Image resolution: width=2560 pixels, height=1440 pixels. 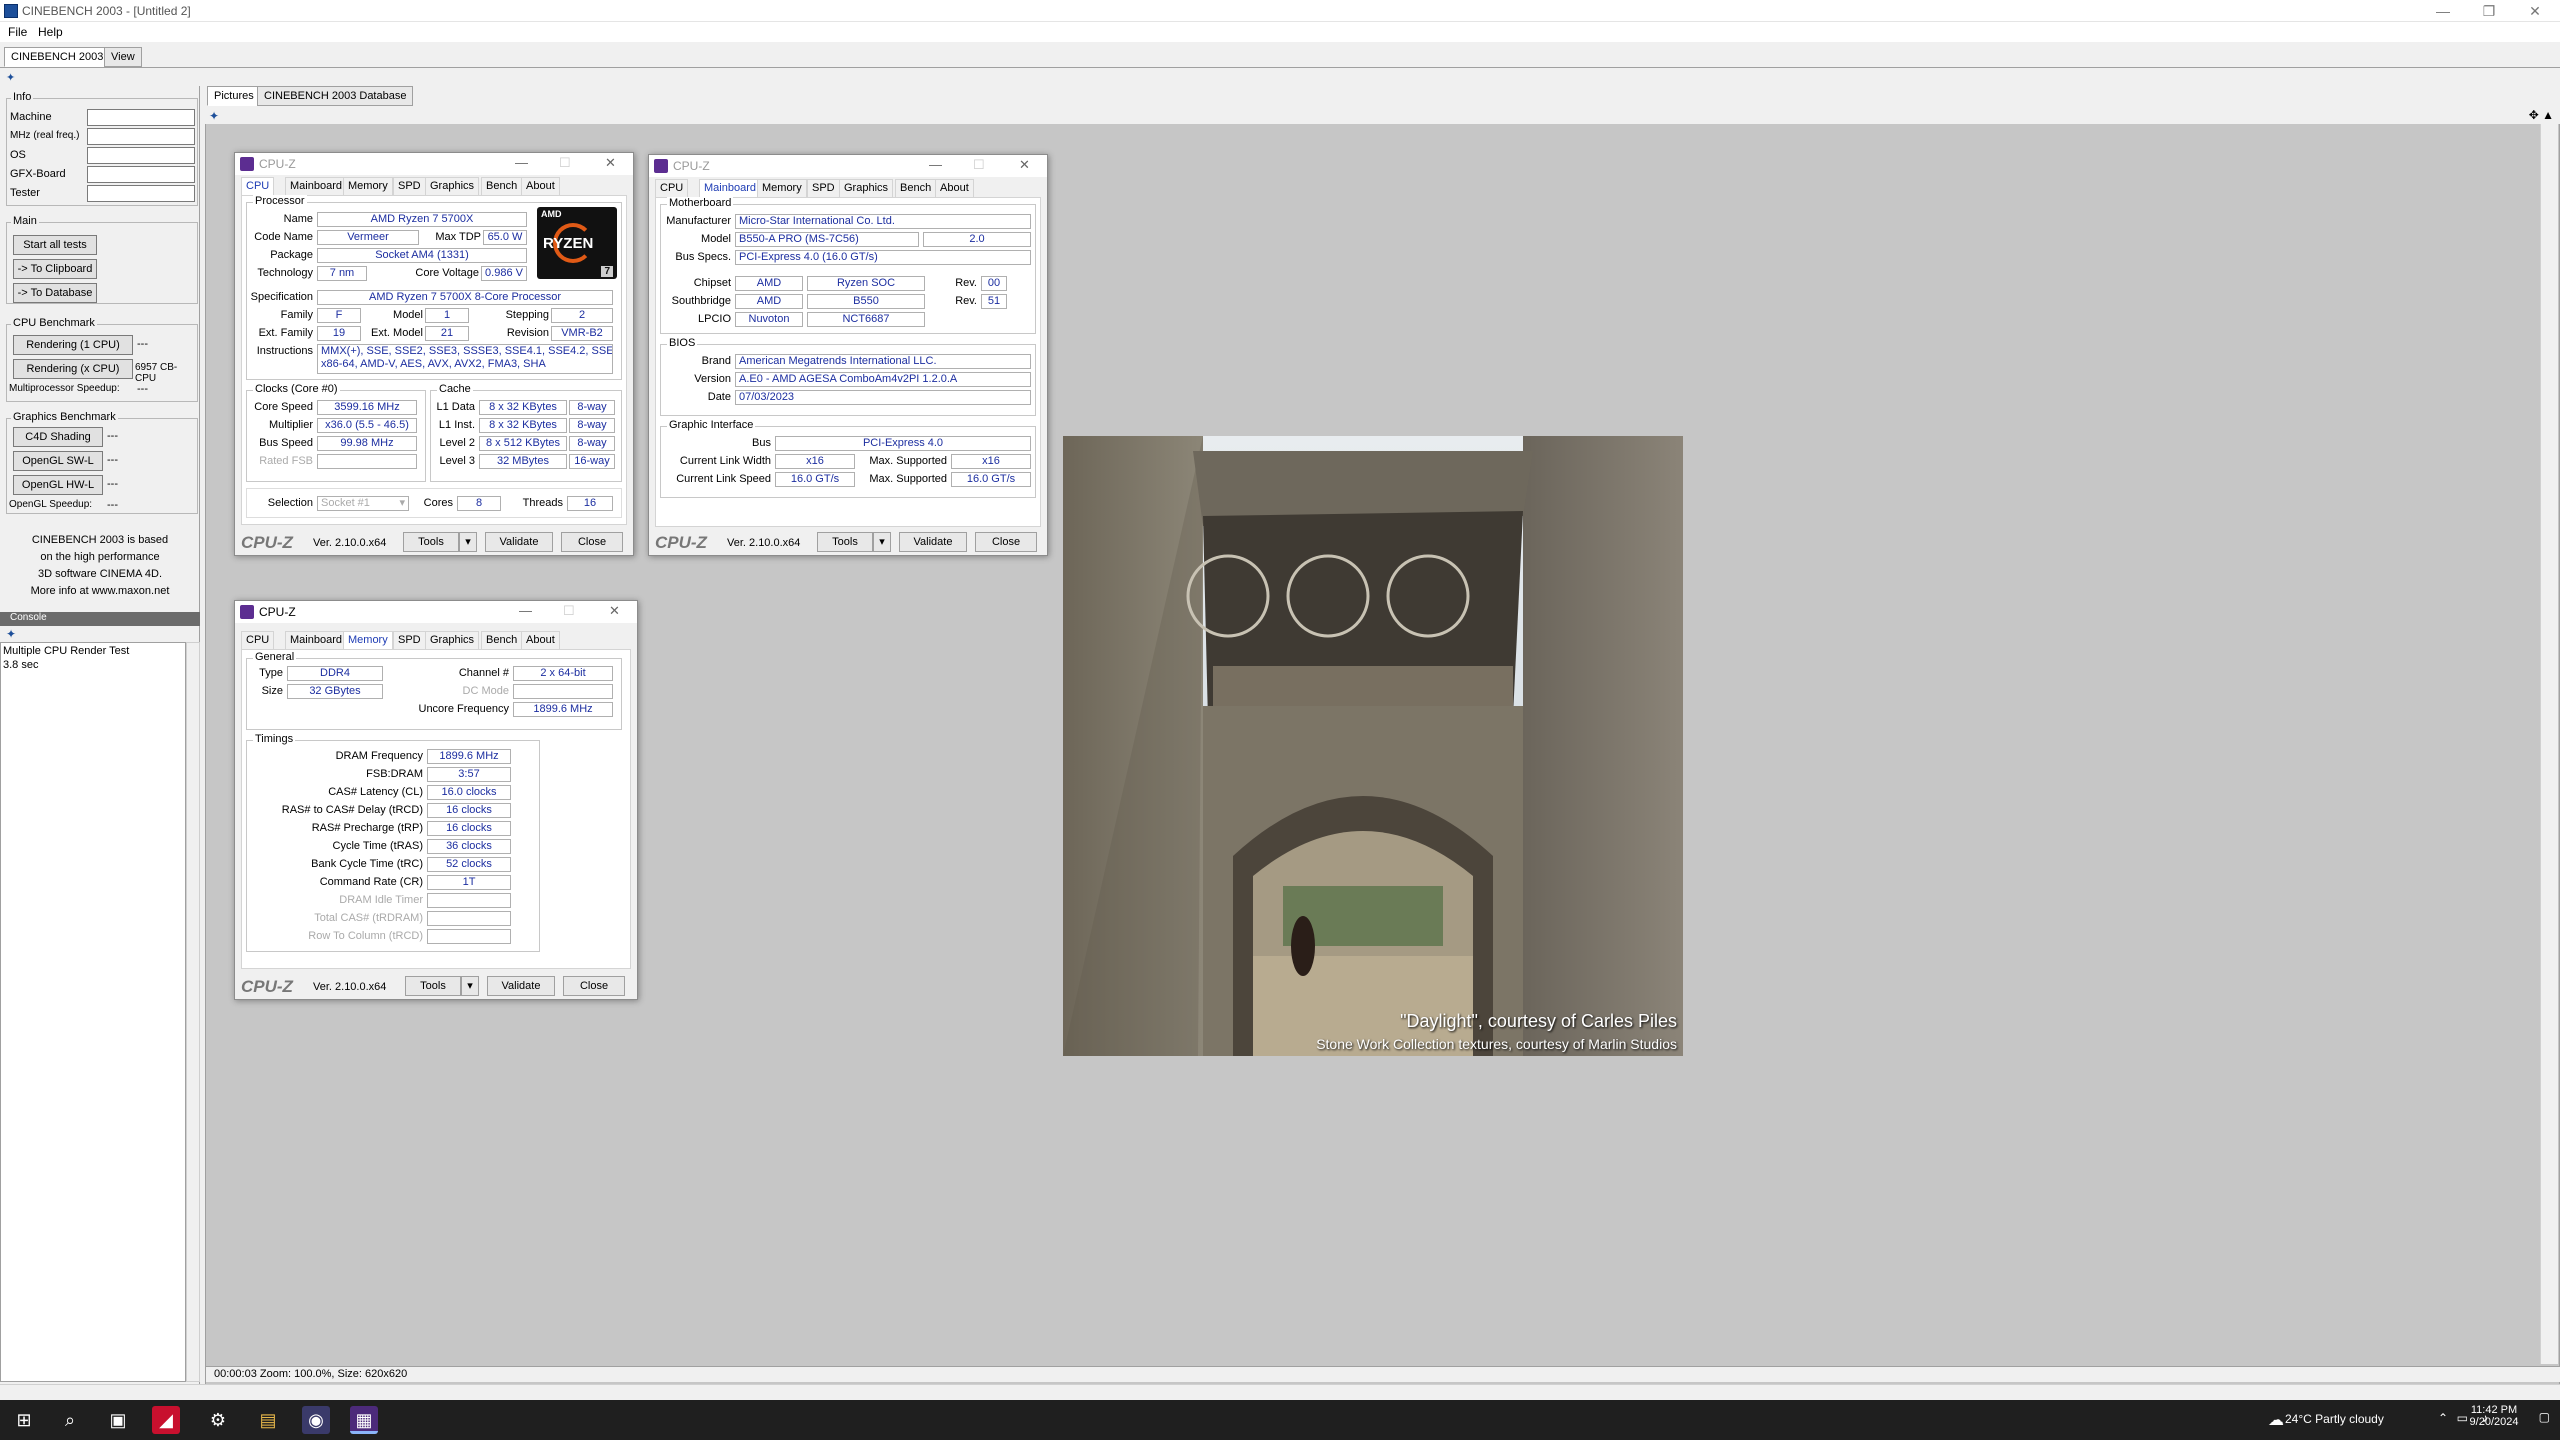 I want to click on horizontal-scrollbar, so click(x=1280, y=1391).